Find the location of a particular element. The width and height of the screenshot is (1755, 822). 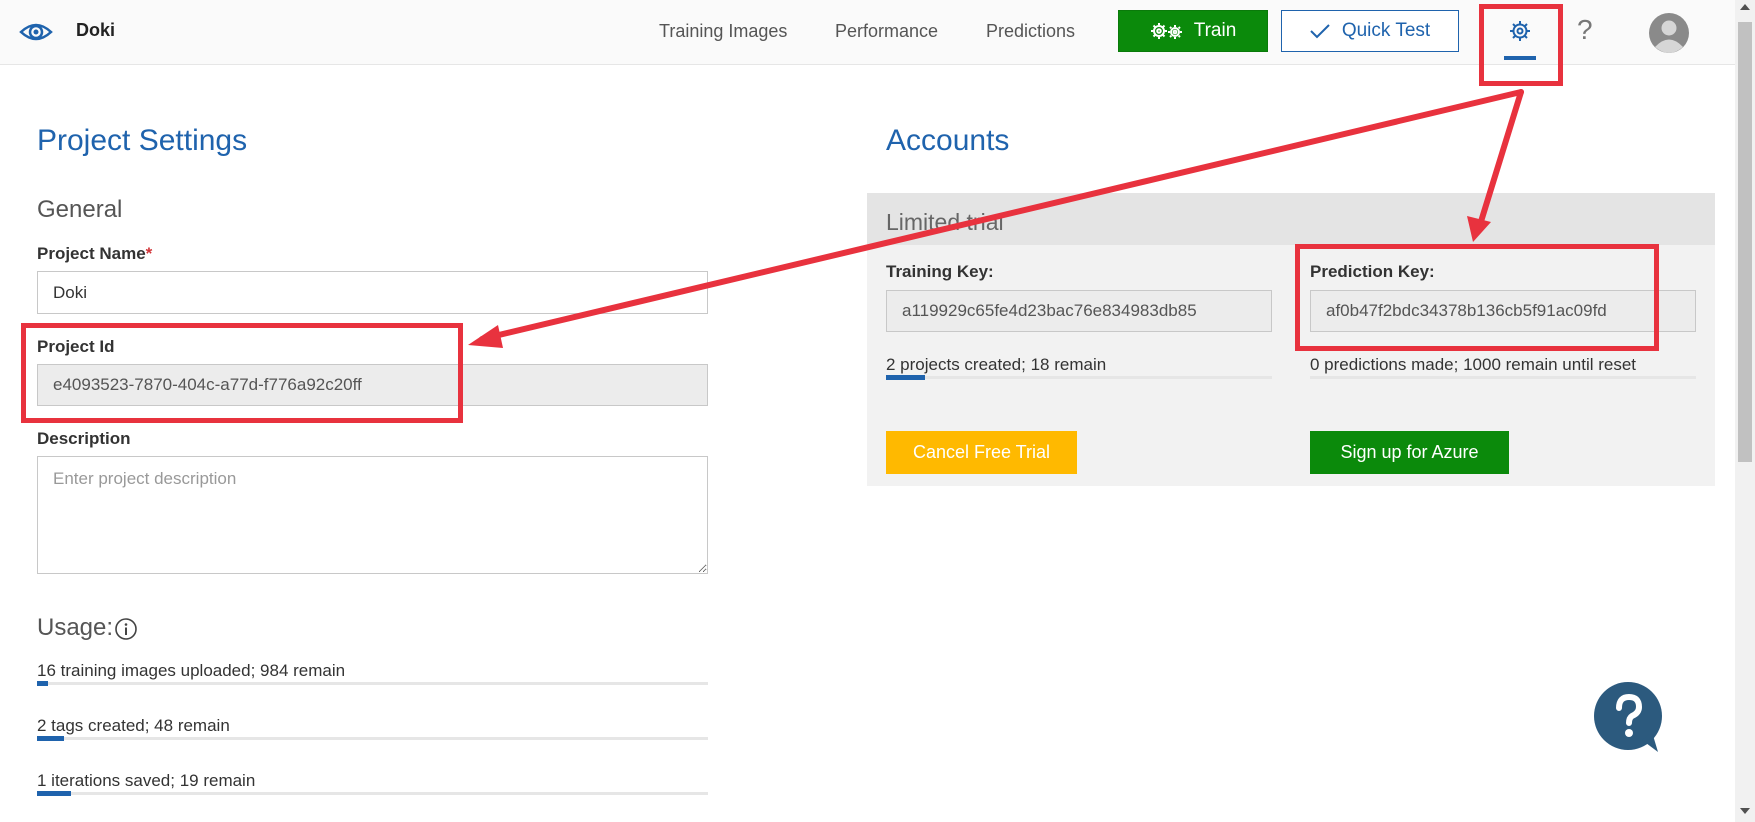

nav-training-images: Training Images is located at coordinates (723, 31).